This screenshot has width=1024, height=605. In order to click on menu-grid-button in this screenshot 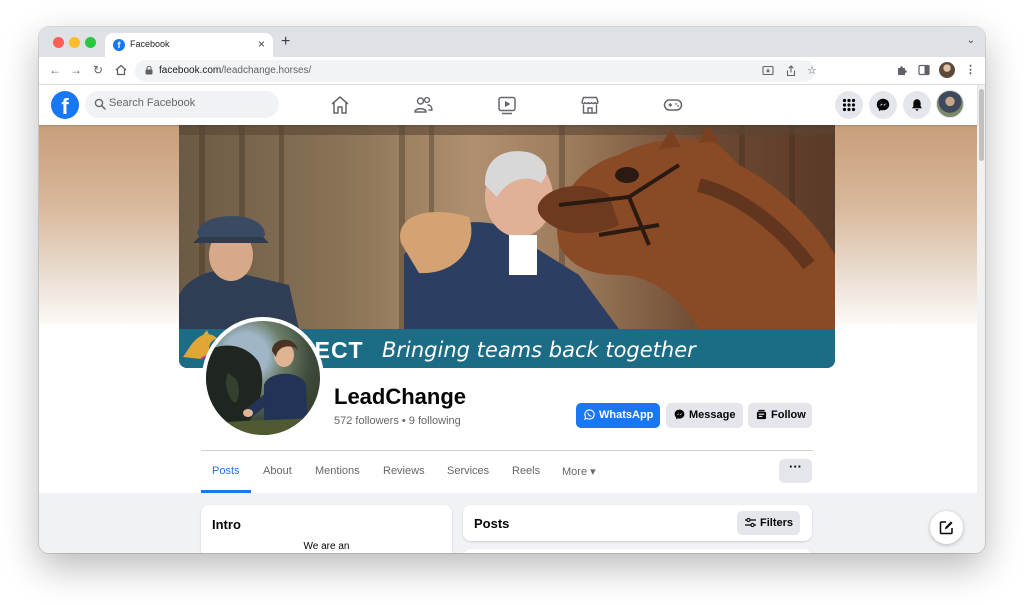, I will do `click(849, 105)`.